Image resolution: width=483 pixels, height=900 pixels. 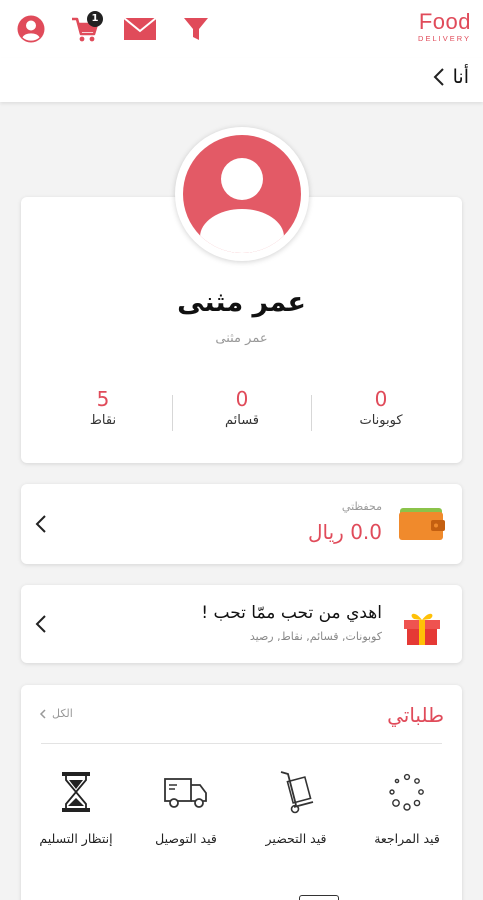 What do you see at coordinates (422, 524) in the screenshot?
I see `wallet-icon` at bounding box center [422, 524].